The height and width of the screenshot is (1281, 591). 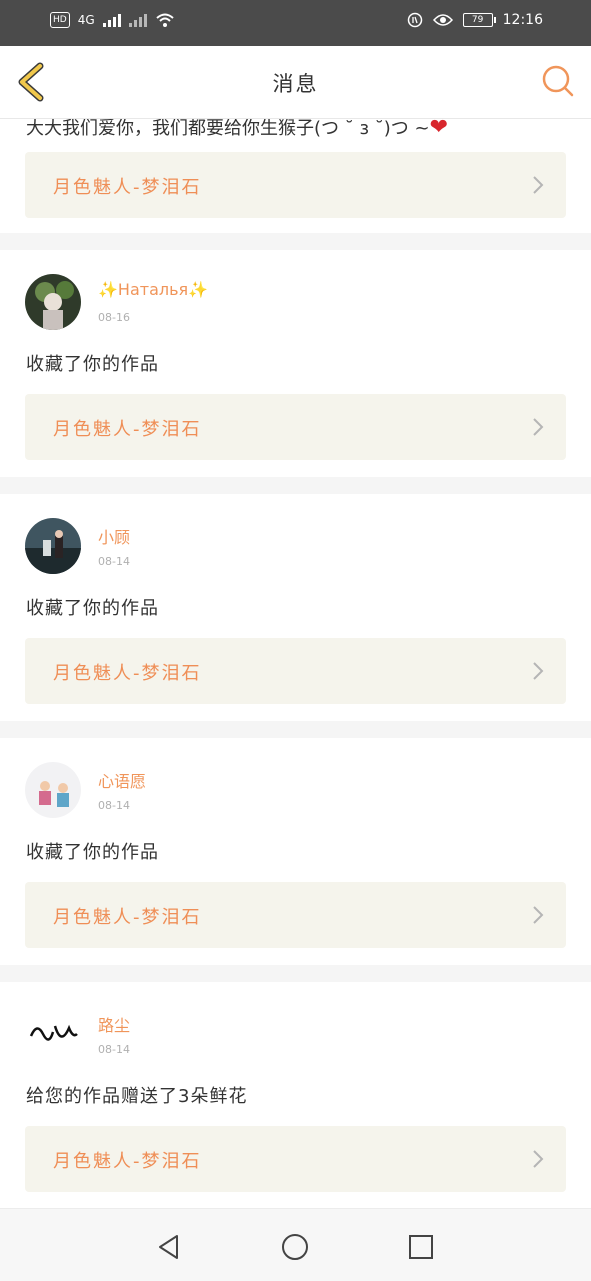 I want to click on signal-icon, so click(x=111, y=20).